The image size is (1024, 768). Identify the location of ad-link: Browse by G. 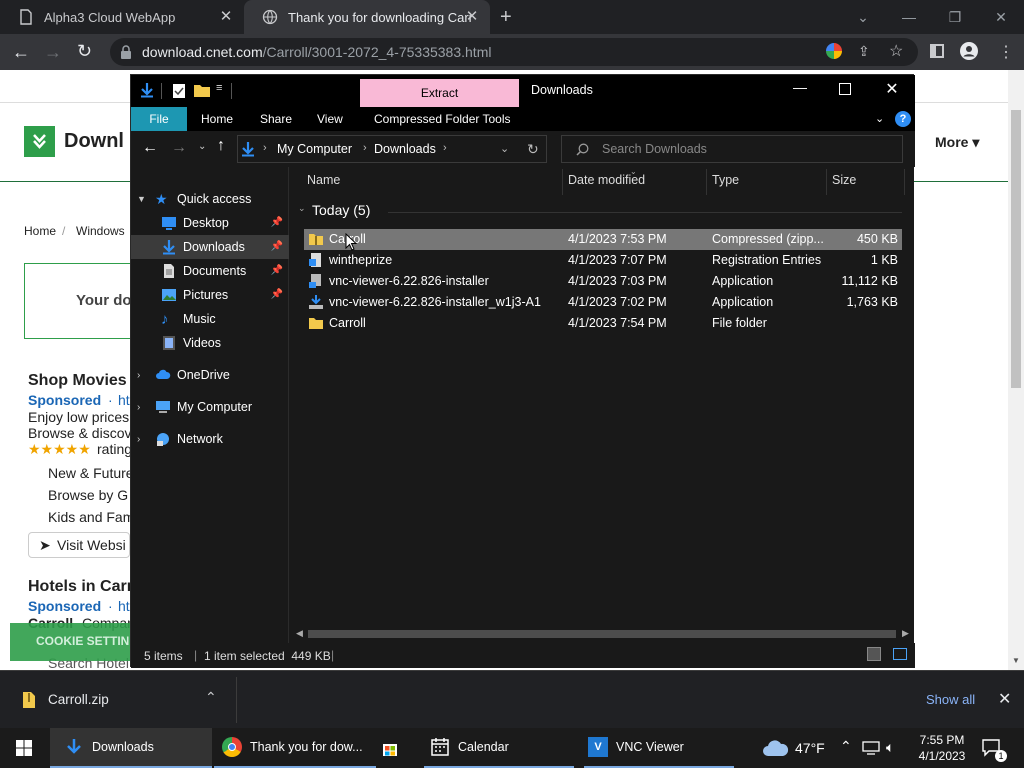
(88, 495).